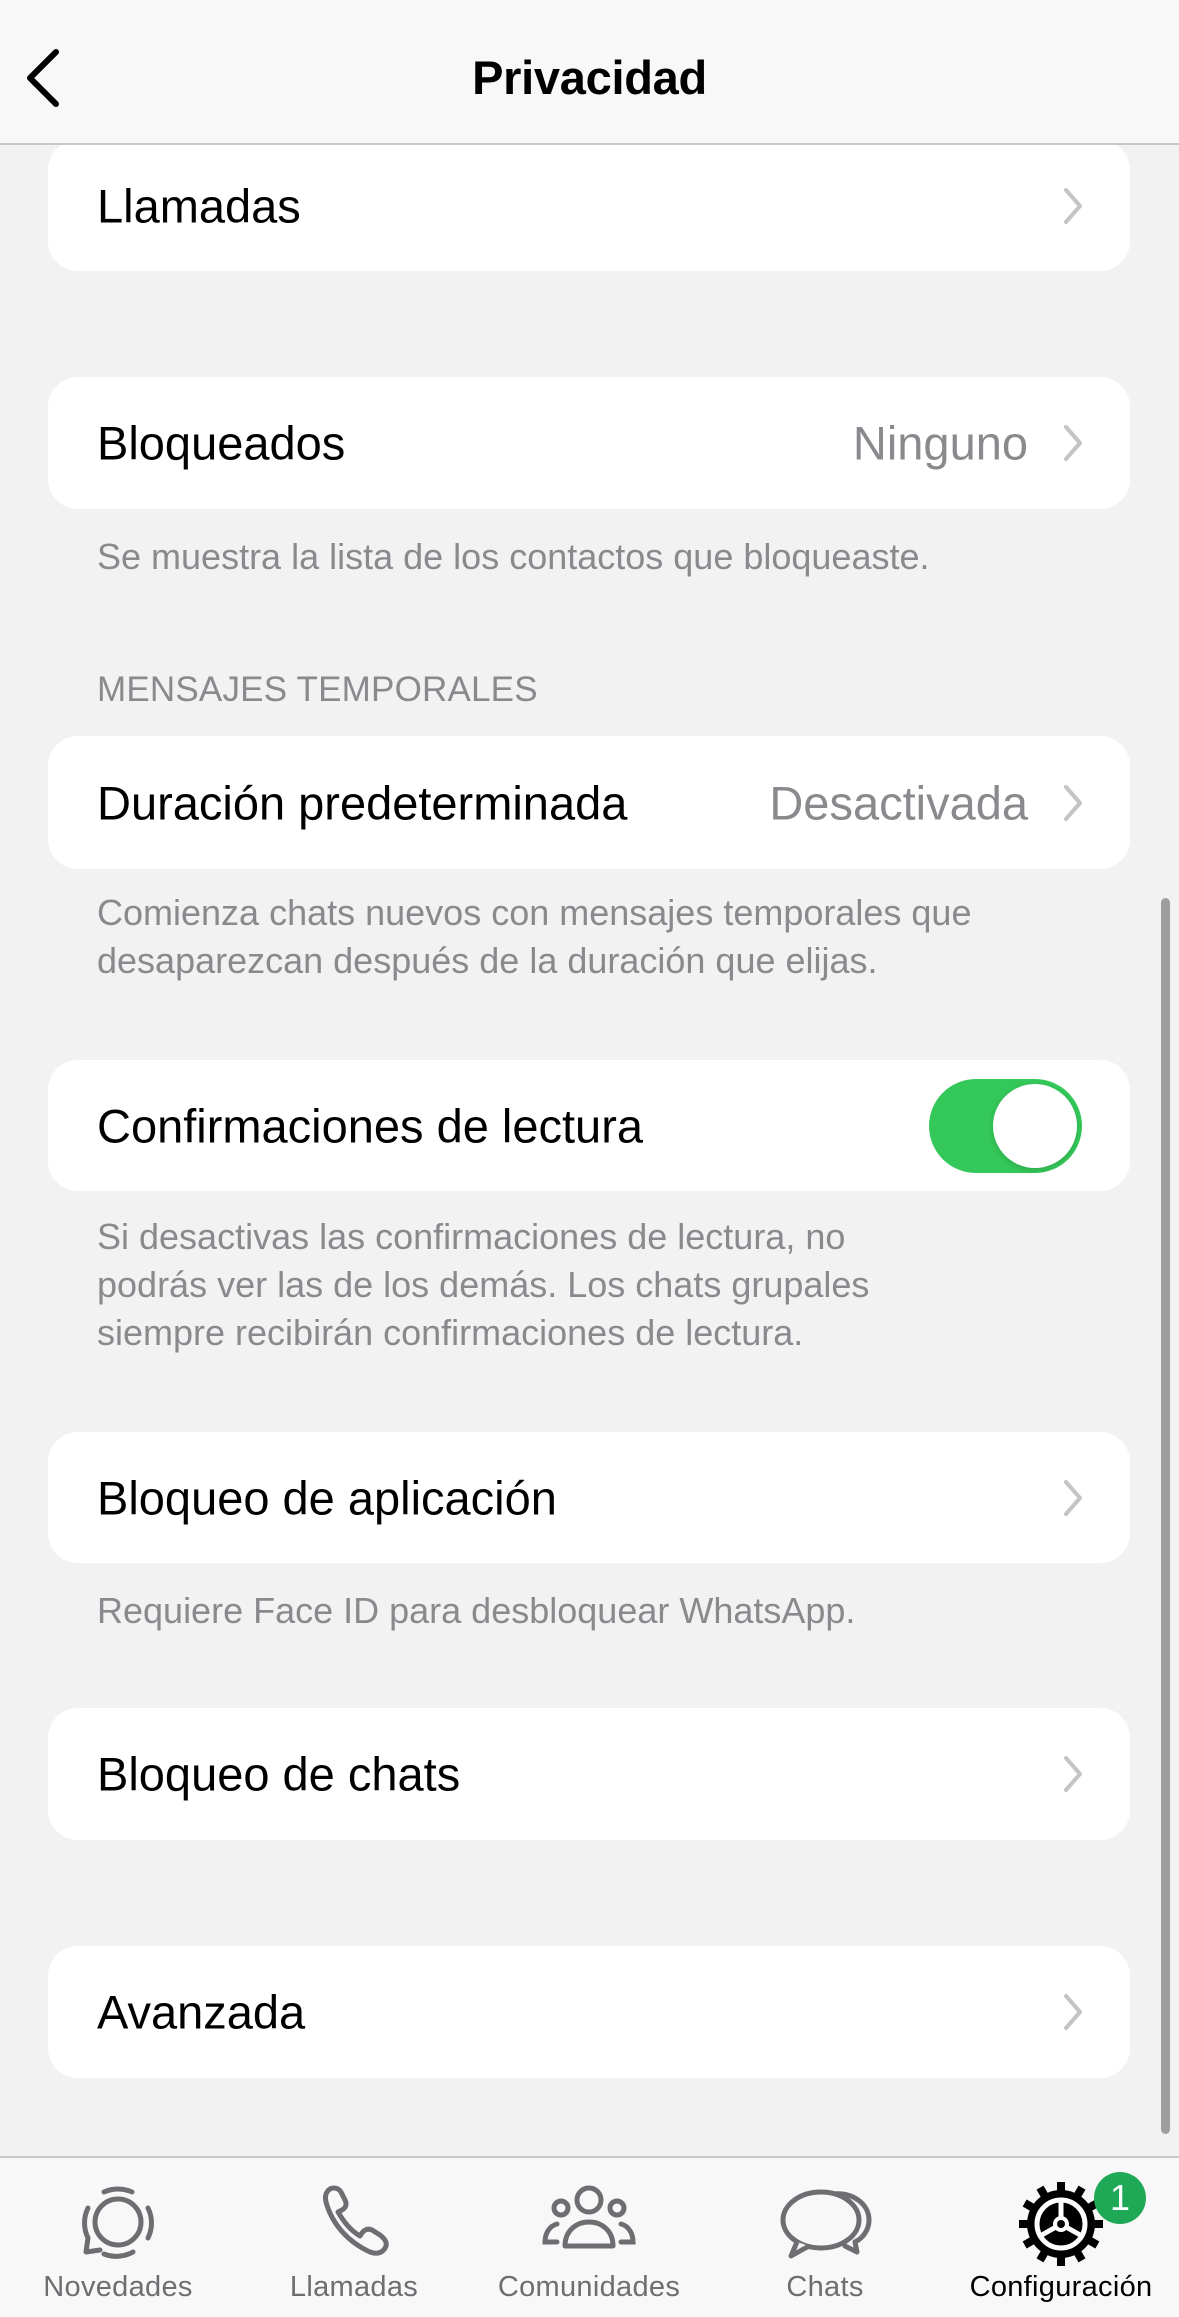 The height and width of the screenshot is (2317, 1179). What do you see at coordinates (589, 1774) in the screenshot?
I see `row-bloqueo-chats: Bloqueo de chats` at bounding box center [589, 1774].